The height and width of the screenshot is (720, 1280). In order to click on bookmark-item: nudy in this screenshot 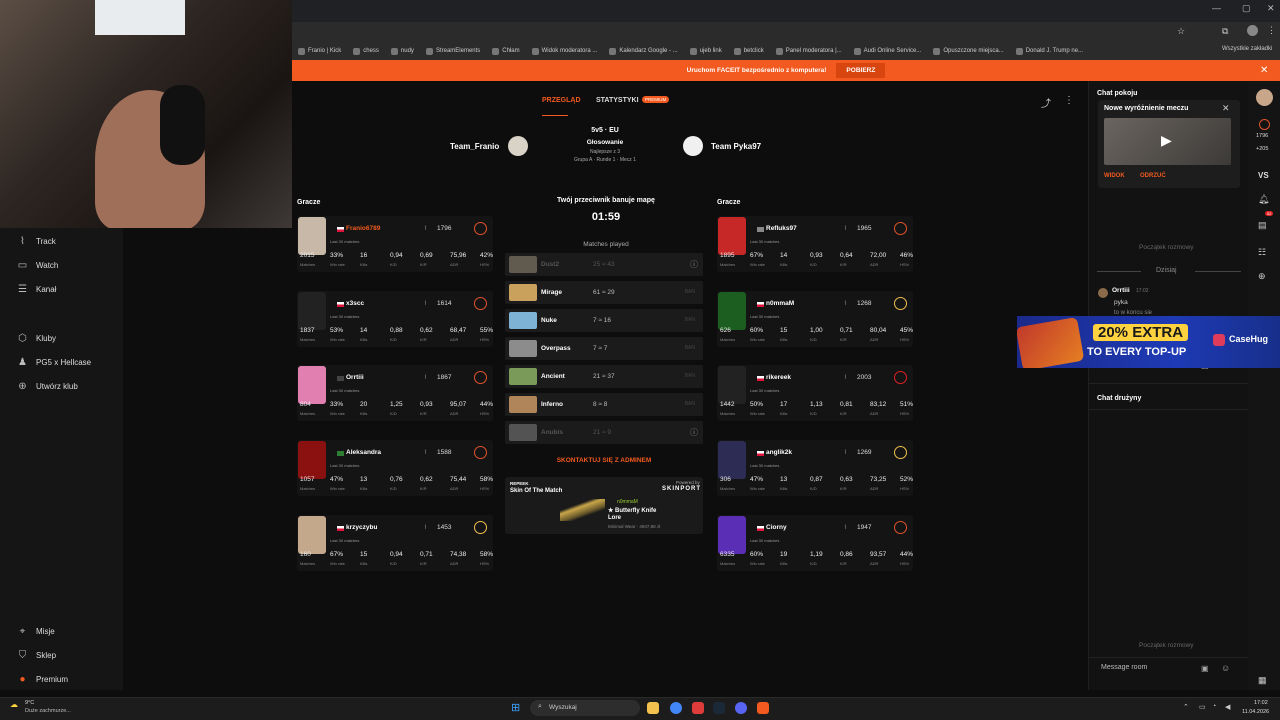, I will do `click(402, 51)`.